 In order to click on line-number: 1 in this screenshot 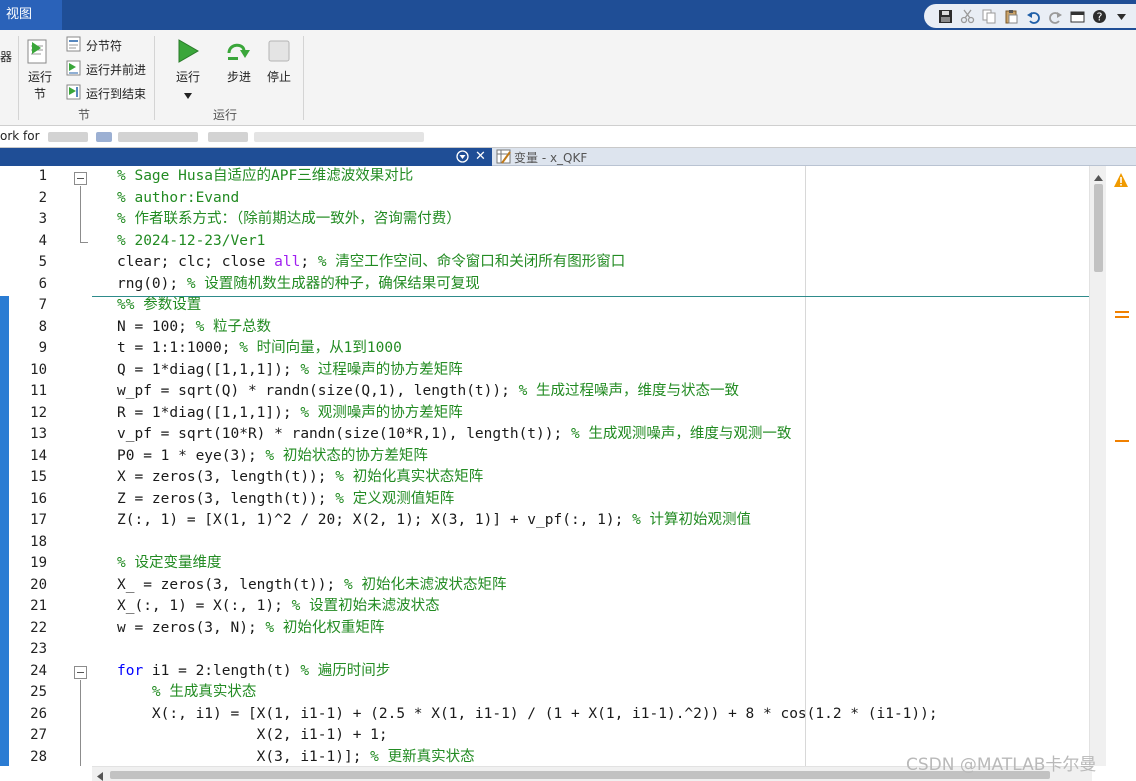, I will do `click(42, 176)`.